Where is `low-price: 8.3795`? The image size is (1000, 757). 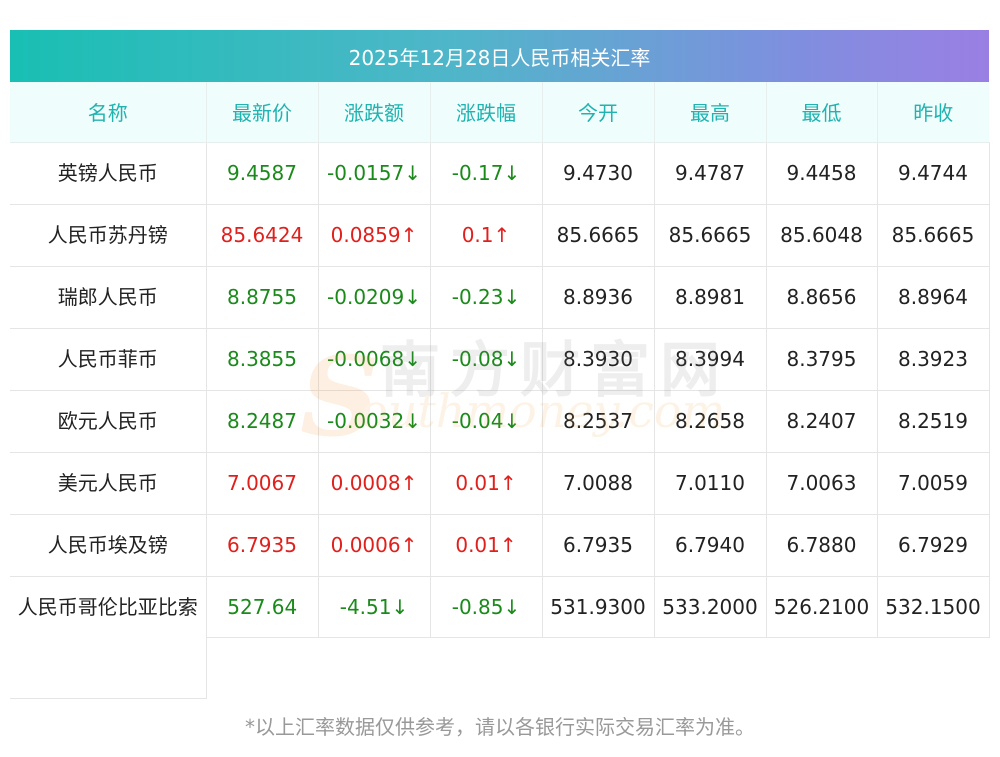 low-price: 8.3795 is located at coordinates (822, 359).